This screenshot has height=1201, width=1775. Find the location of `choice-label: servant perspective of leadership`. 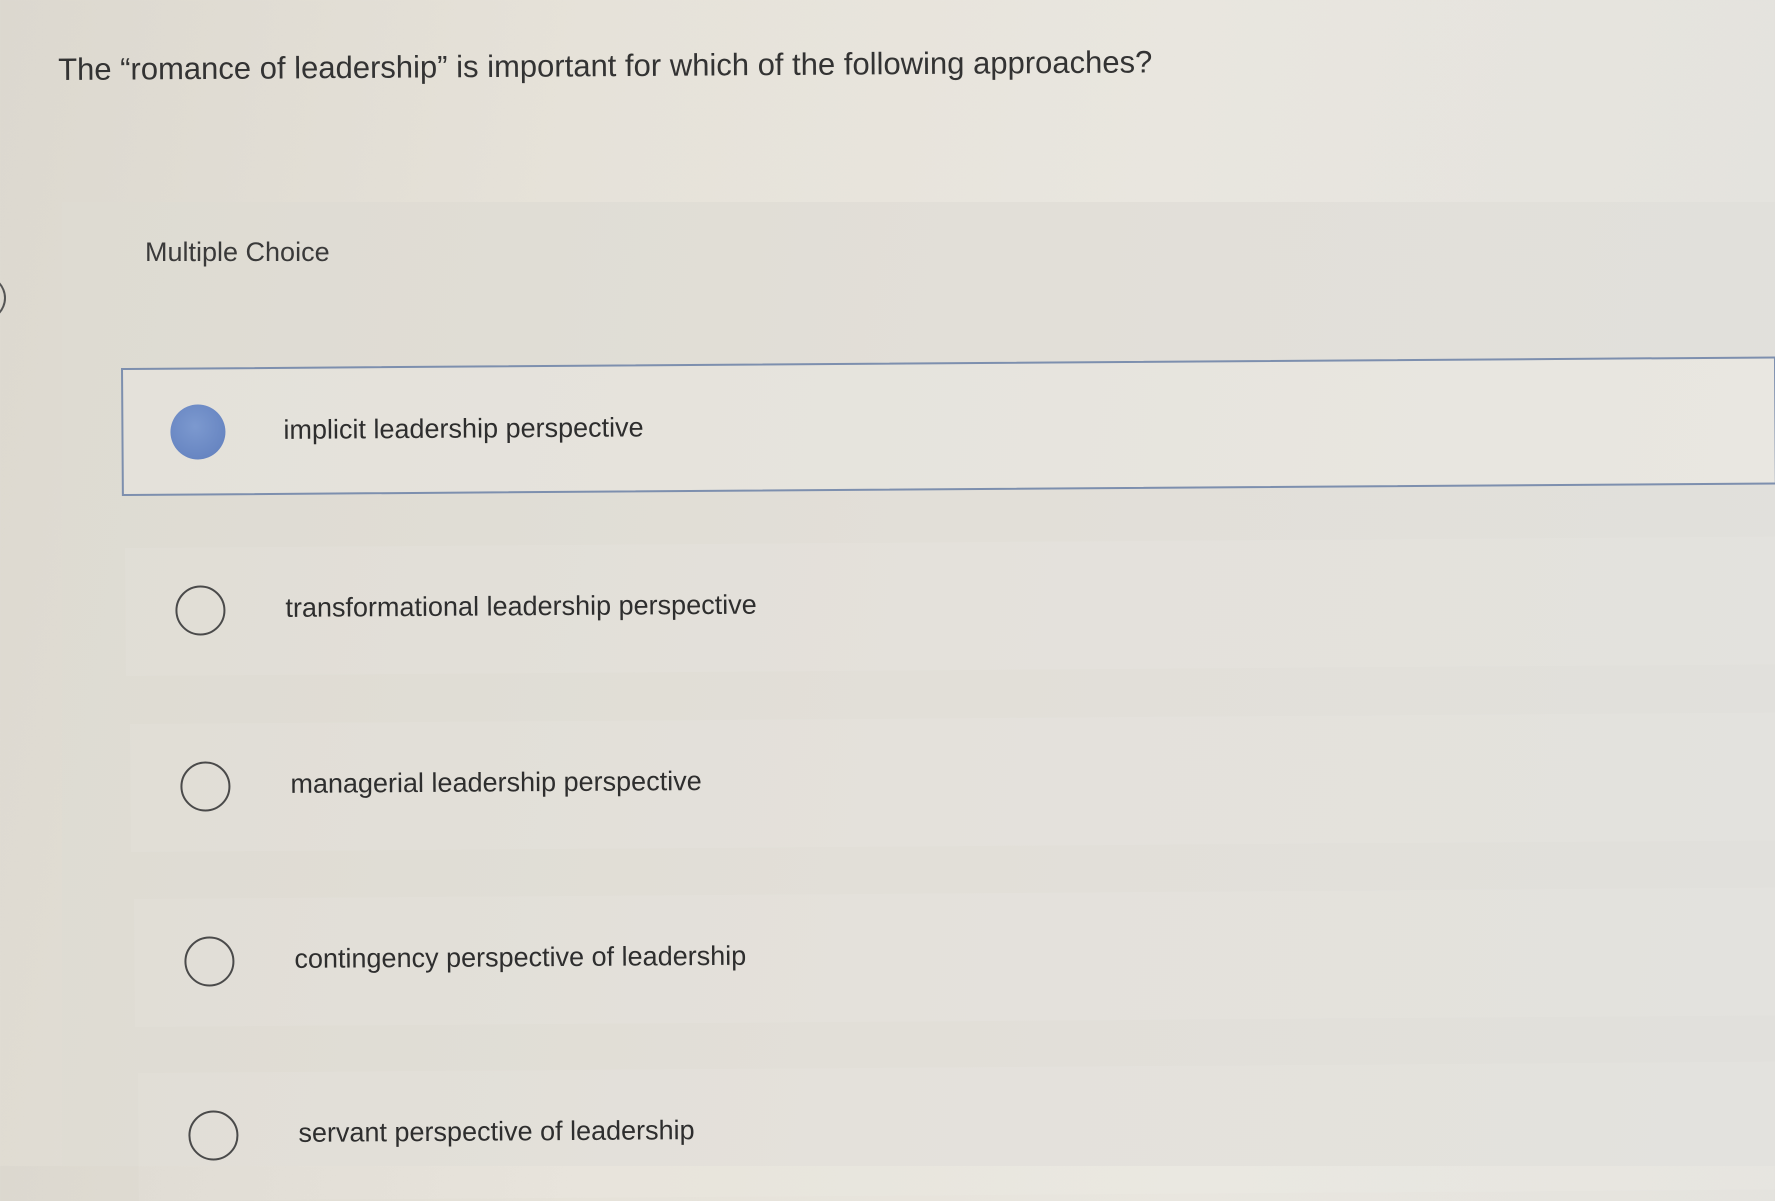

choice-label: servant perspective of leadership is located at coordinates (496, 1131).